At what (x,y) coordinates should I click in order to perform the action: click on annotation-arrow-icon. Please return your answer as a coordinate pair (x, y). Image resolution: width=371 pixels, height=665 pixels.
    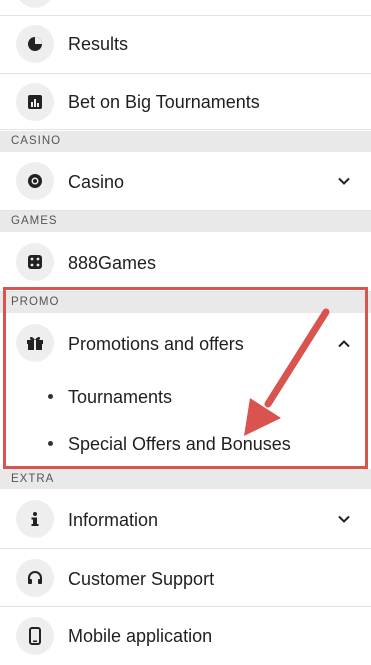
    Looking at the image, I should click on (287, 372).